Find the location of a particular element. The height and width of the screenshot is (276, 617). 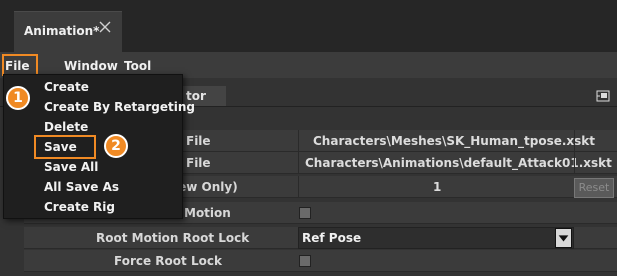

dock-icon is located at coordinates (603, 96).